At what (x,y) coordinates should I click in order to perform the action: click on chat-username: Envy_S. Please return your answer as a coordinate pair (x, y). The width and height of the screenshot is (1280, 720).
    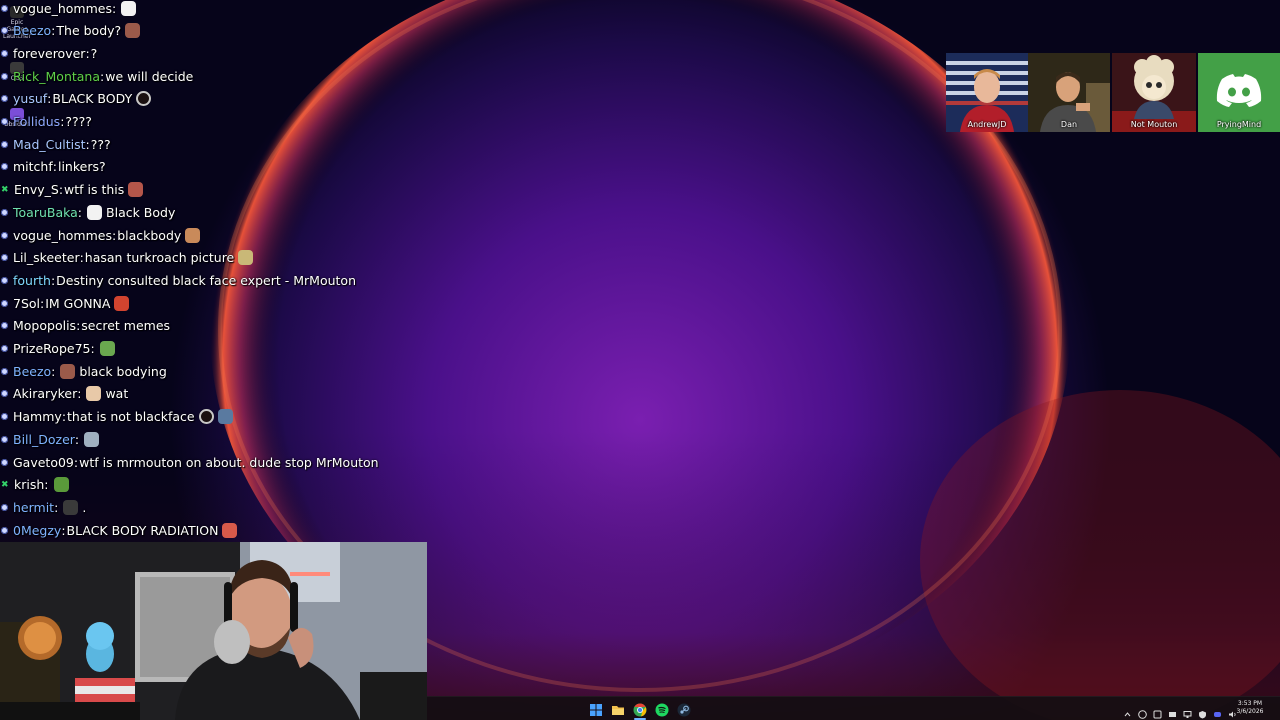
    Looking at the image, I should click on (36, 189).